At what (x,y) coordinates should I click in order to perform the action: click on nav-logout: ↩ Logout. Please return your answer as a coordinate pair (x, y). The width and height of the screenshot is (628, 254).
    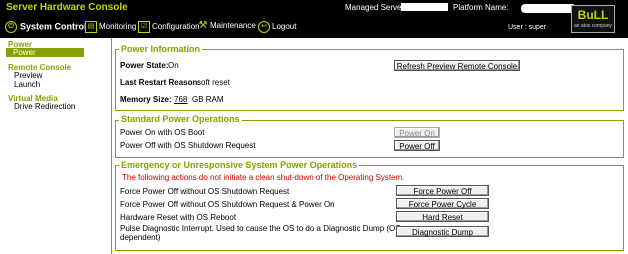
    Looking at the image, I should click on (277, 27).